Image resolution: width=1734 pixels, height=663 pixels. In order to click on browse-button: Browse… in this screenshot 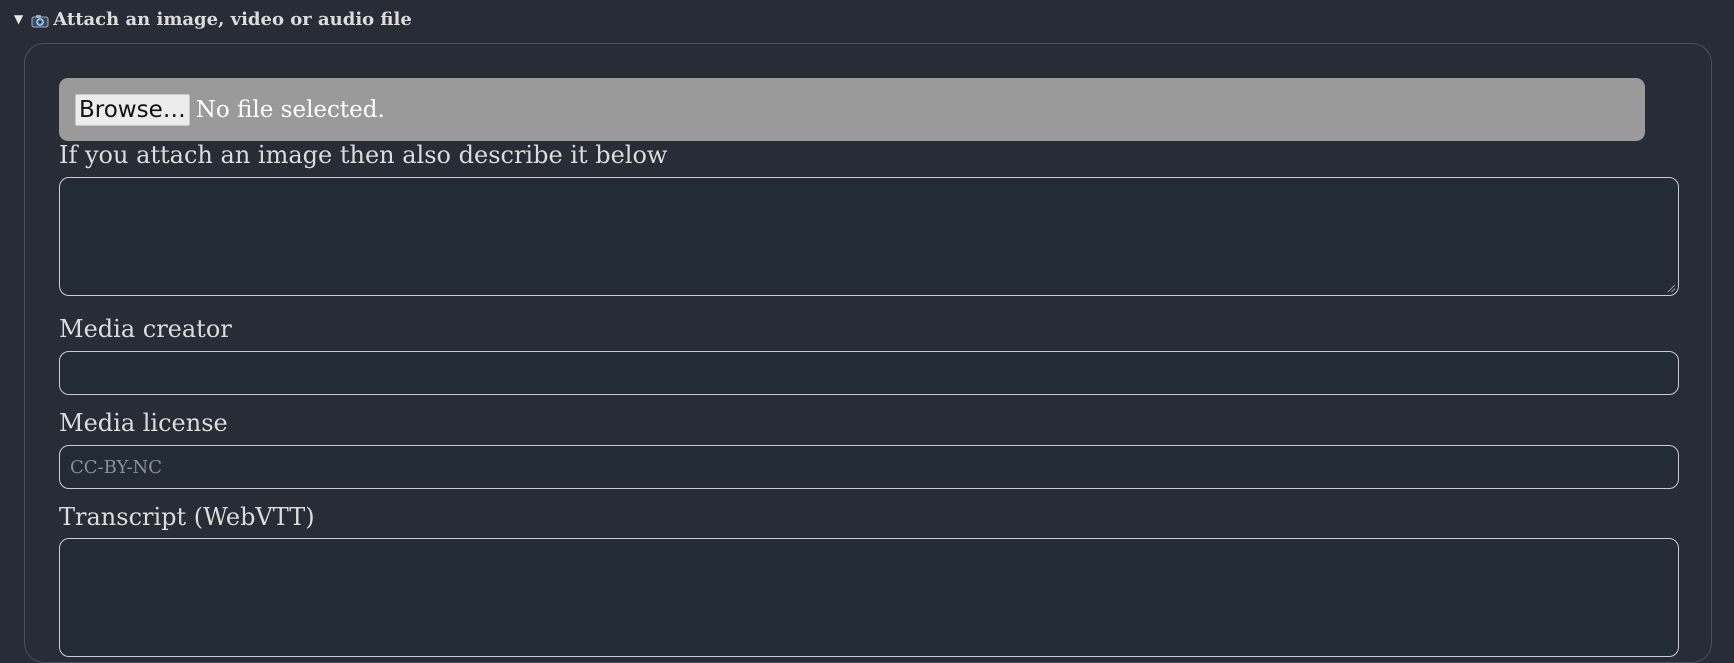, I will do `click(132, 109)`.